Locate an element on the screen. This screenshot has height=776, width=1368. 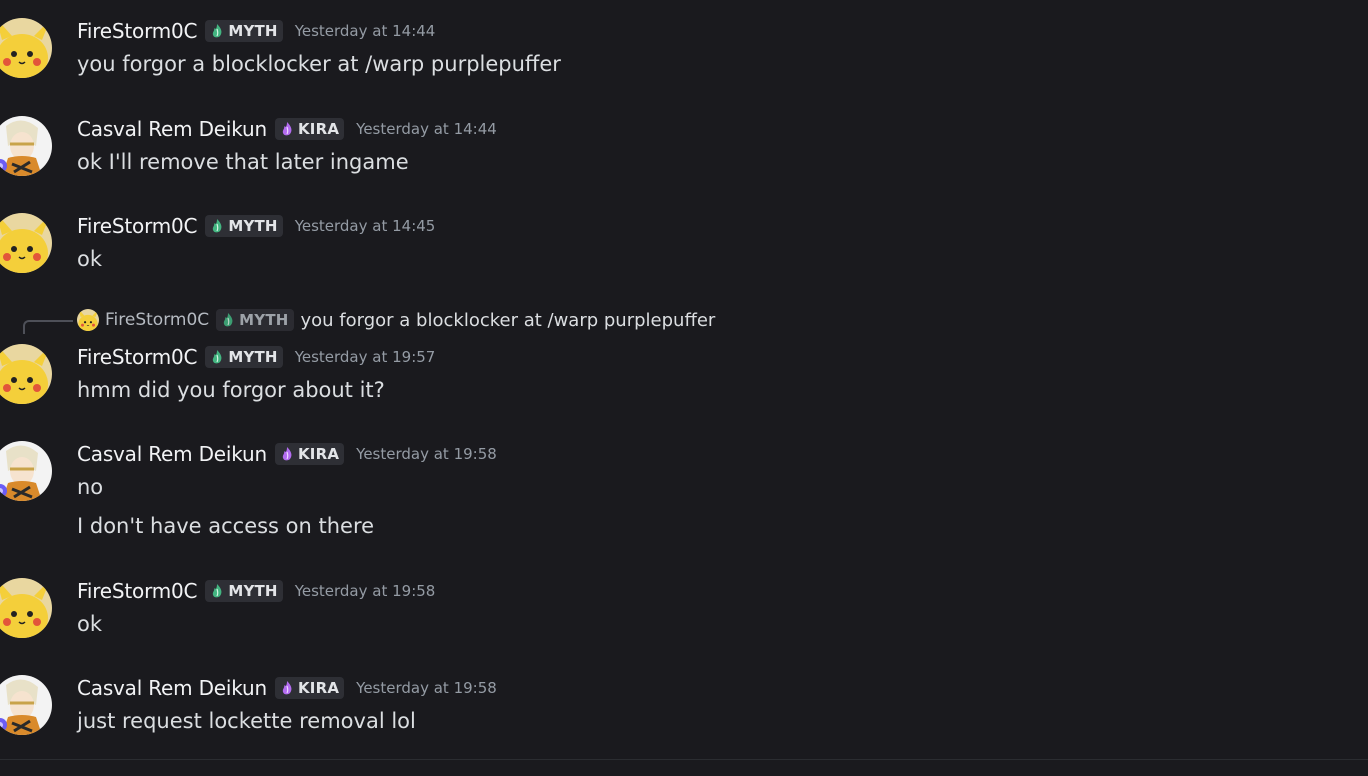
reply-connector is located at coordinates (48, 327).